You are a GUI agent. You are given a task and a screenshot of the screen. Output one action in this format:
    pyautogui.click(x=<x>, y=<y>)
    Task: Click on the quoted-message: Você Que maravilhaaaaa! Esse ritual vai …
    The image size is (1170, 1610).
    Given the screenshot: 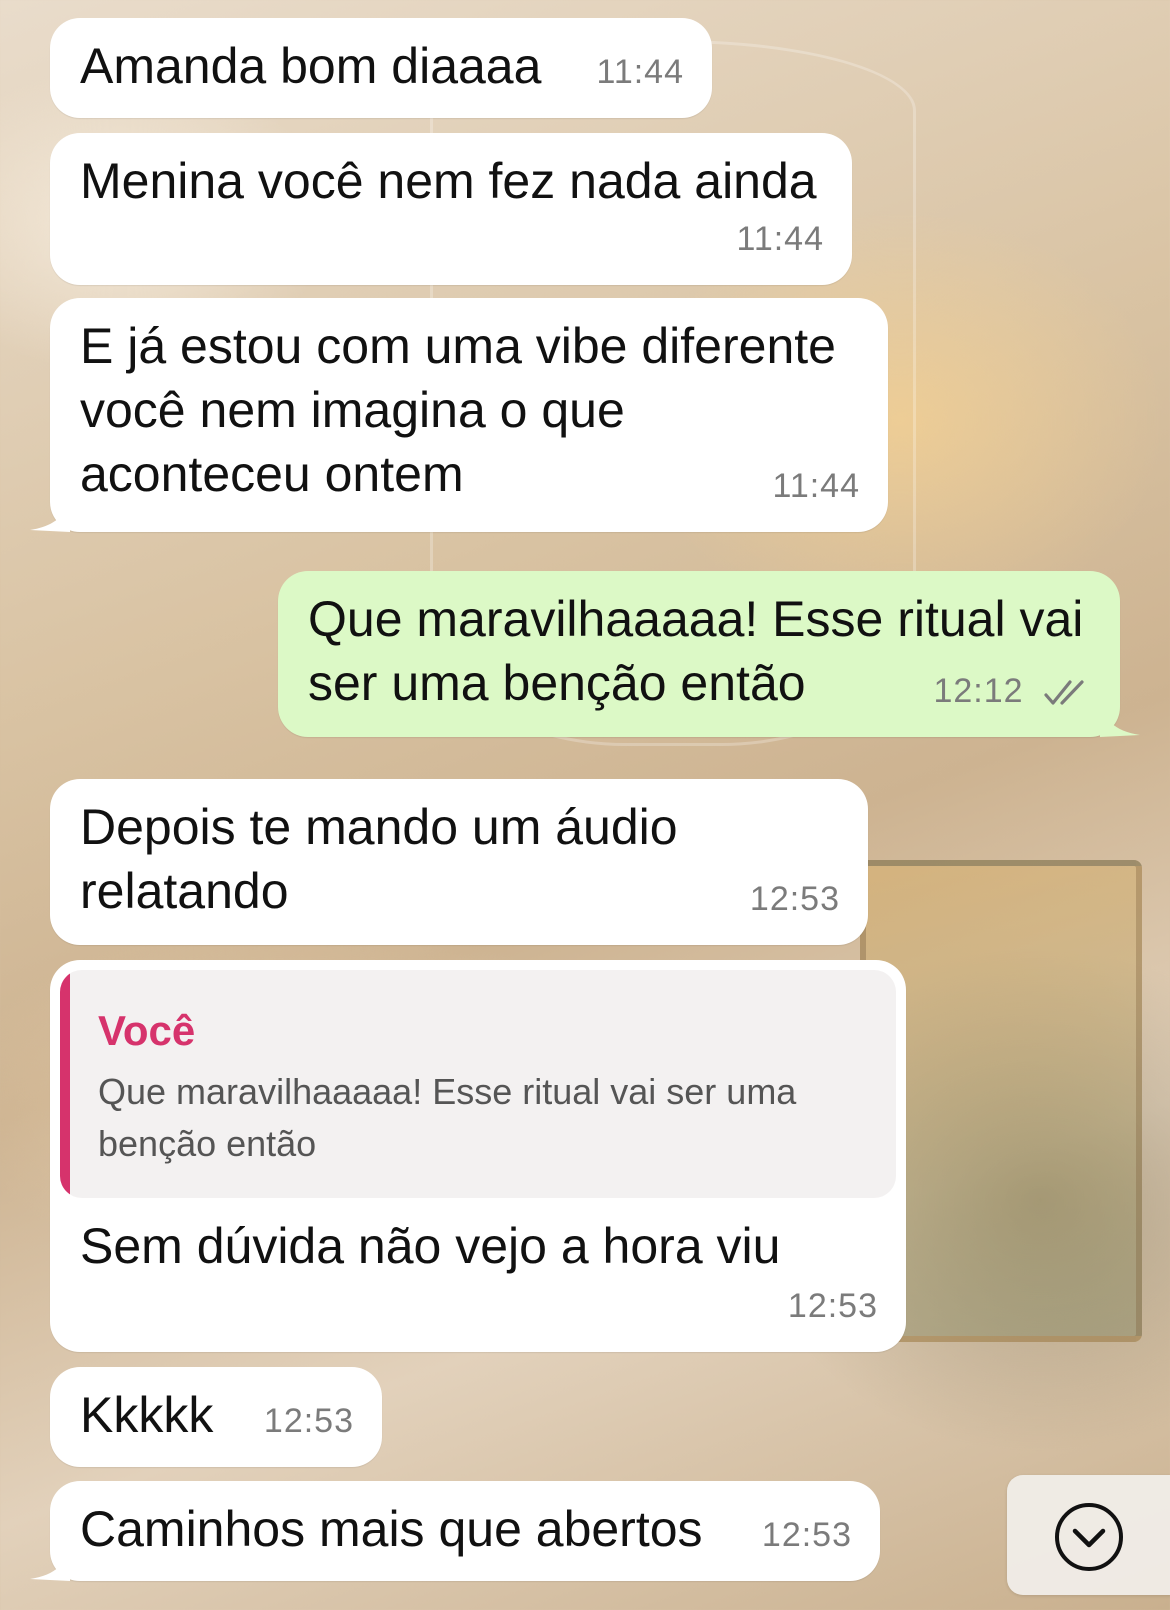 What is the action you would take?
    pyautogui.click(x=478, y=1084)
    